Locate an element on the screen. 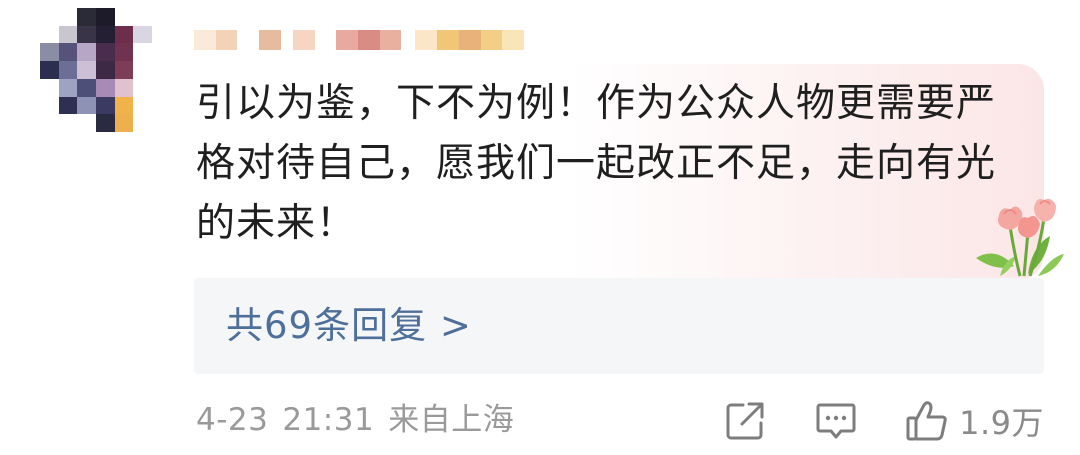 The height and width of the screenshot is (455, 1080). thumbs-up-icon is located at coordinates (926, 421).